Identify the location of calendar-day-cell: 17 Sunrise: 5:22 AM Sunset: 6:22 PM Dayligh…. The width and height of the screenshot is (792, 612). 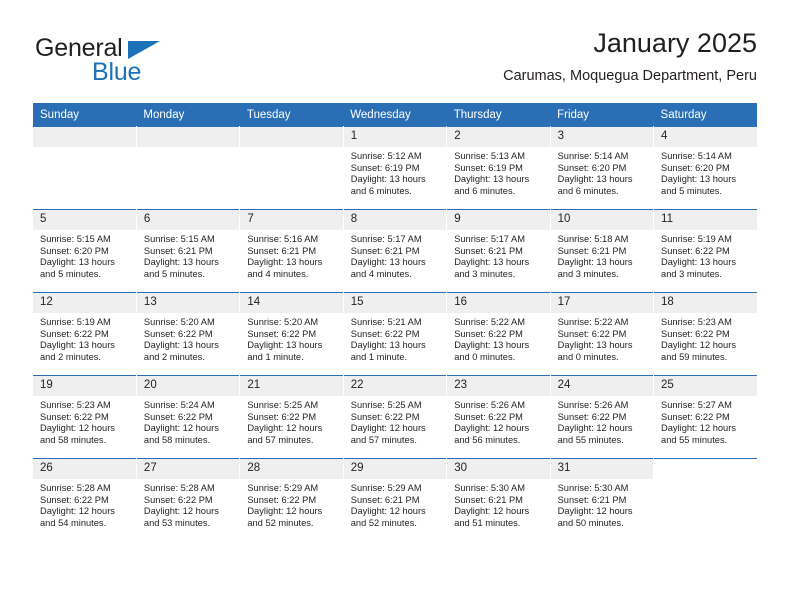
(602, 334).